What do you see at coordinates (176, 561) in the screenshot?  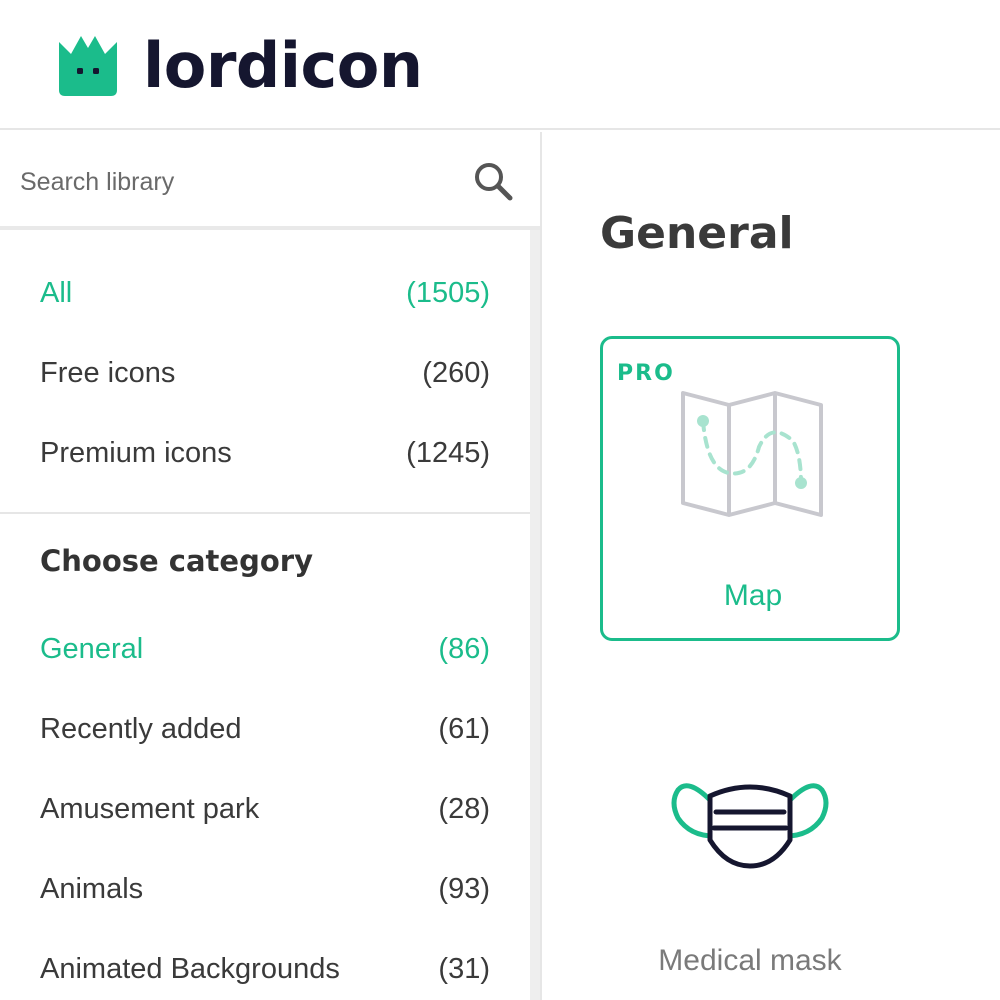 I see `category-section-title: Choose category` at bounding box center [176, 561].